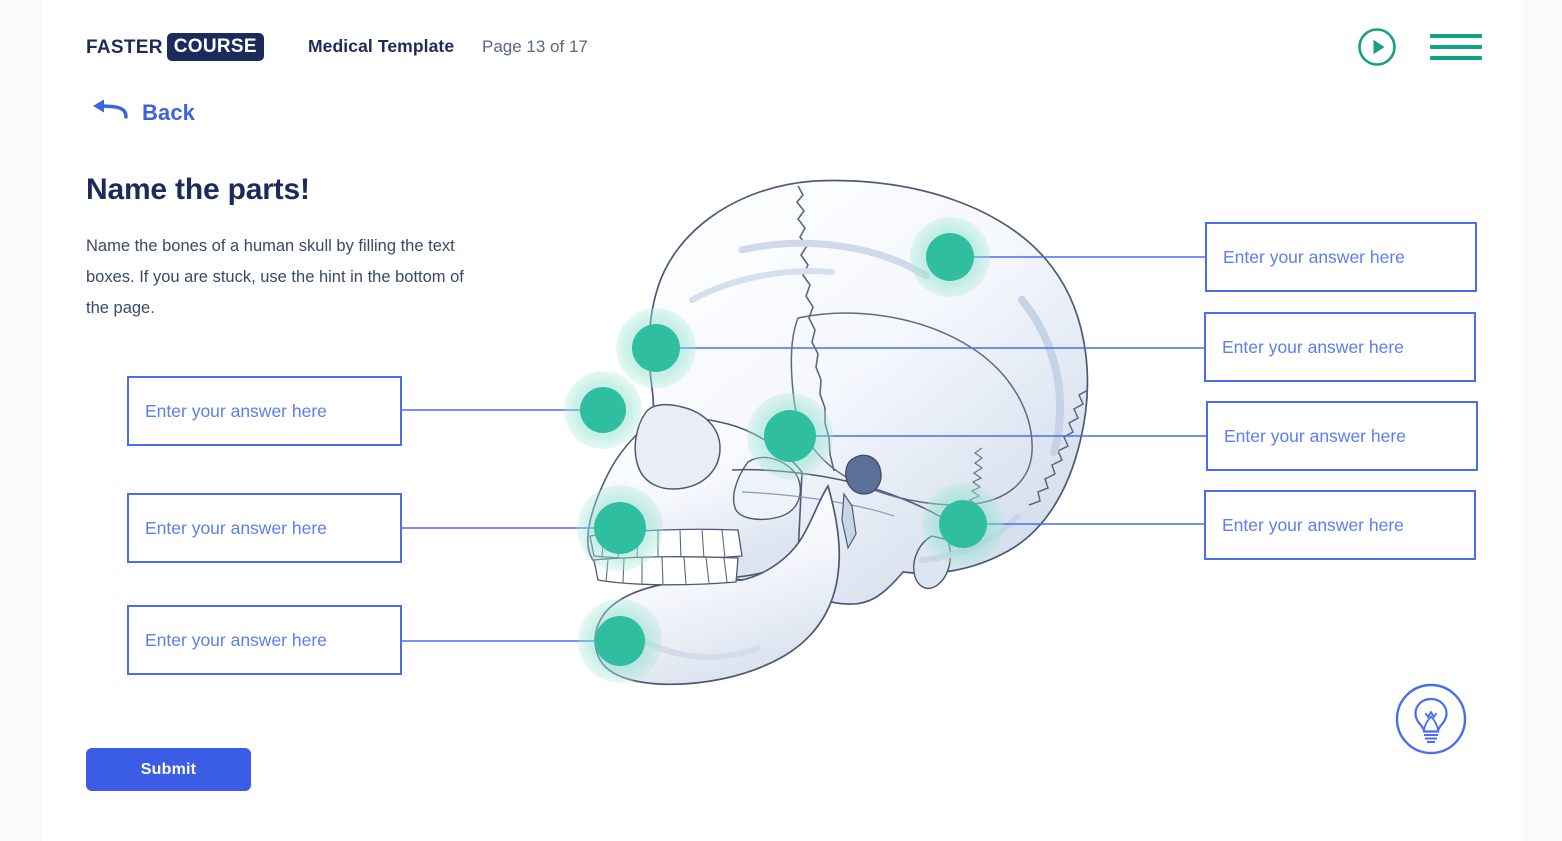 This screenshot has width=1562, height=841. What do you see at coordinates (381, 46) in the screenshot?
I see `document-title: Medical Template` at bounding box center [381, 46].